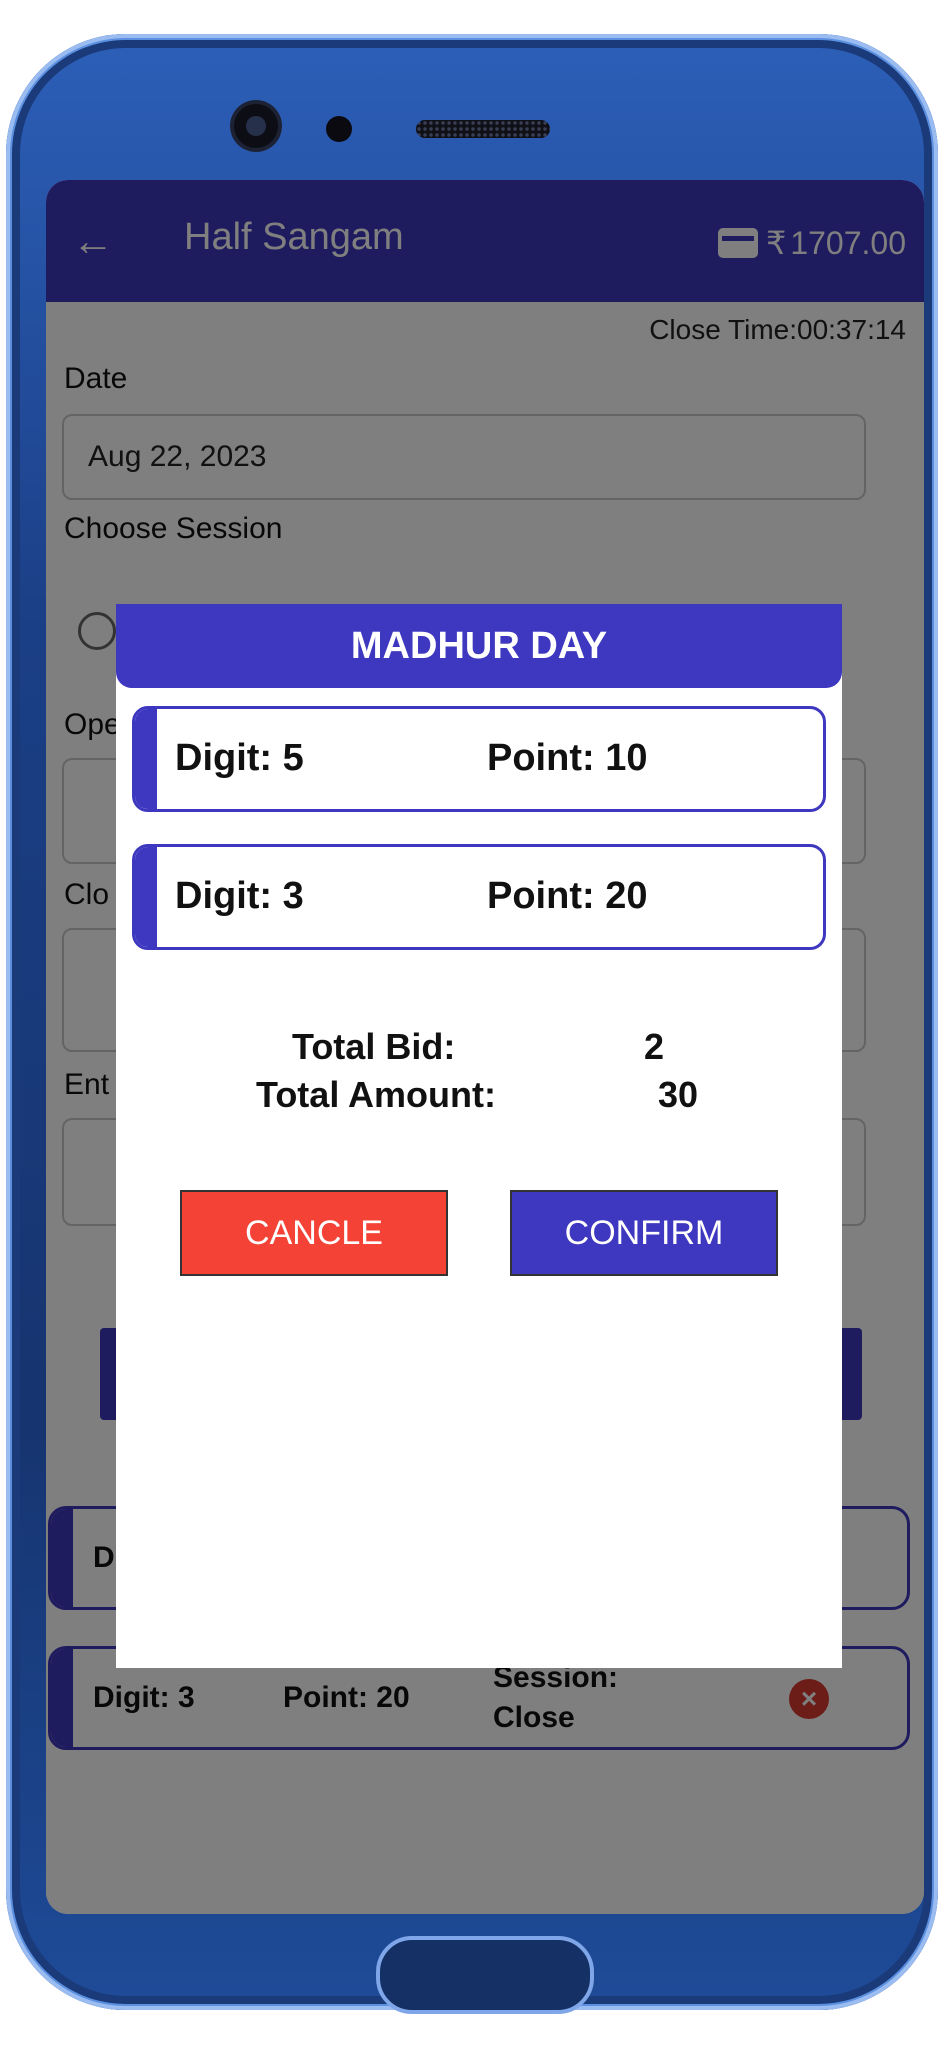 The image size is (945, 2048). I want to click on dialog-bid-digit: Digit: 5, so click(239, 758).